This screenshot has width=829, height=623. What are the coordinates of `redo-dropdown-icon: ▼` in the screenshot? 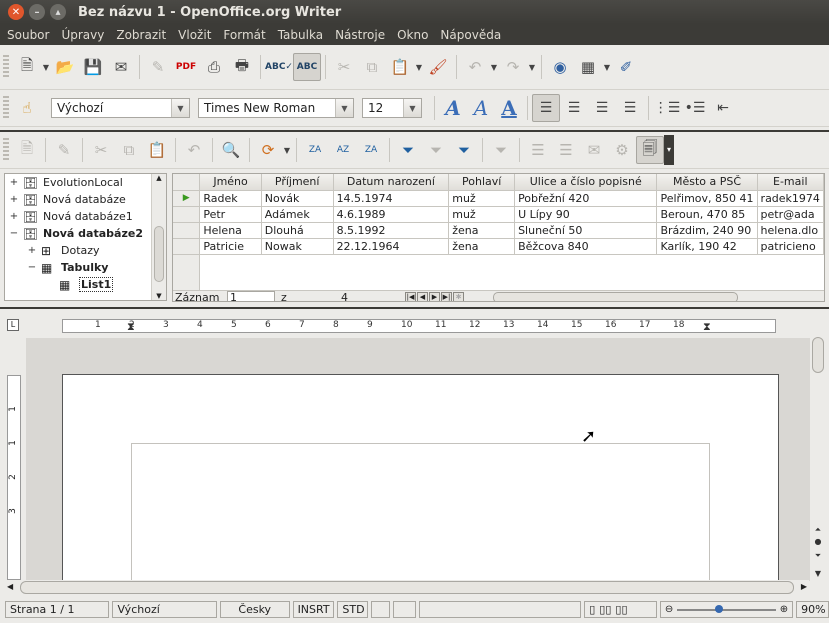 It's located at (532, 67).